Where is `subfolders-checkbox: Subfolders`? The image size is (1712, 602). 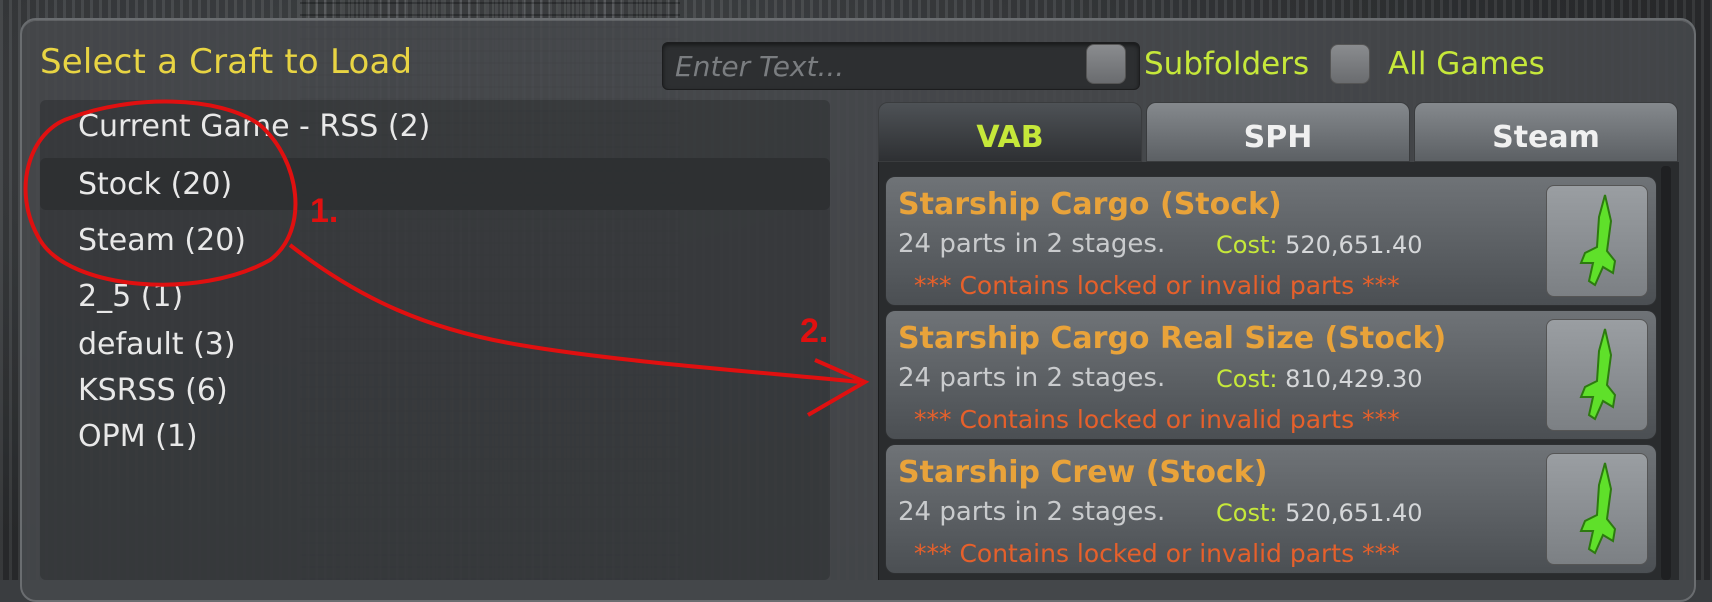
subfolders-checkbox: Subfolders is located at coordinates (1197, 64).